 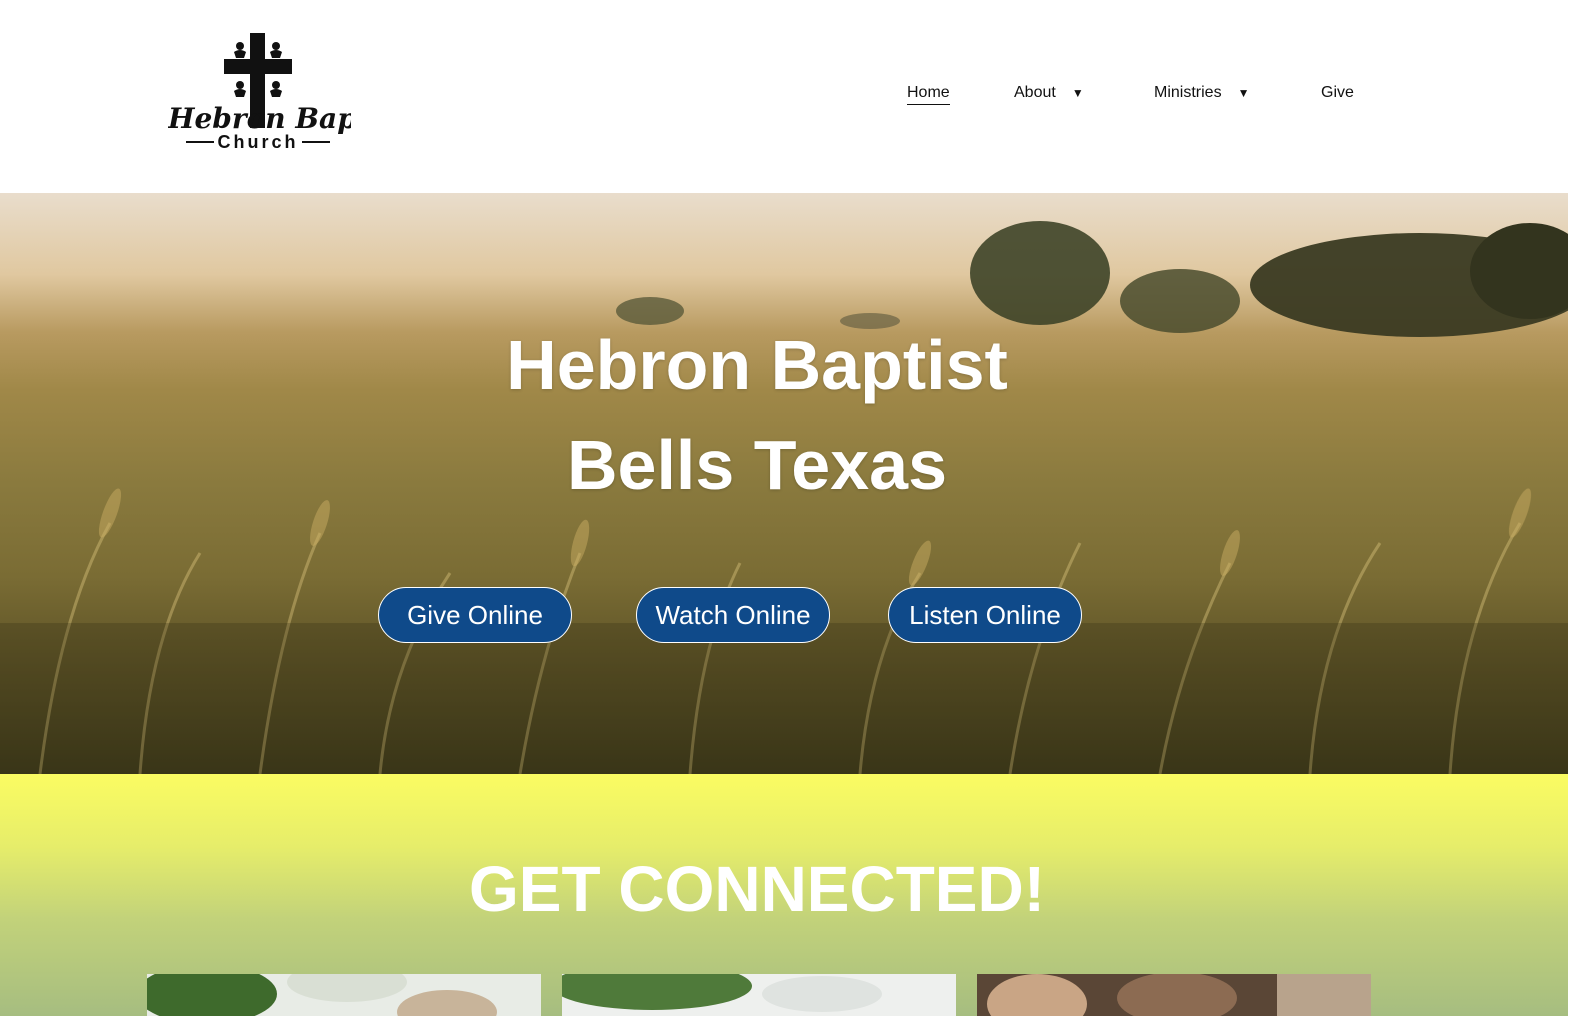 I want to click on nav-item-give: Give, so click(x=1337, y=93).